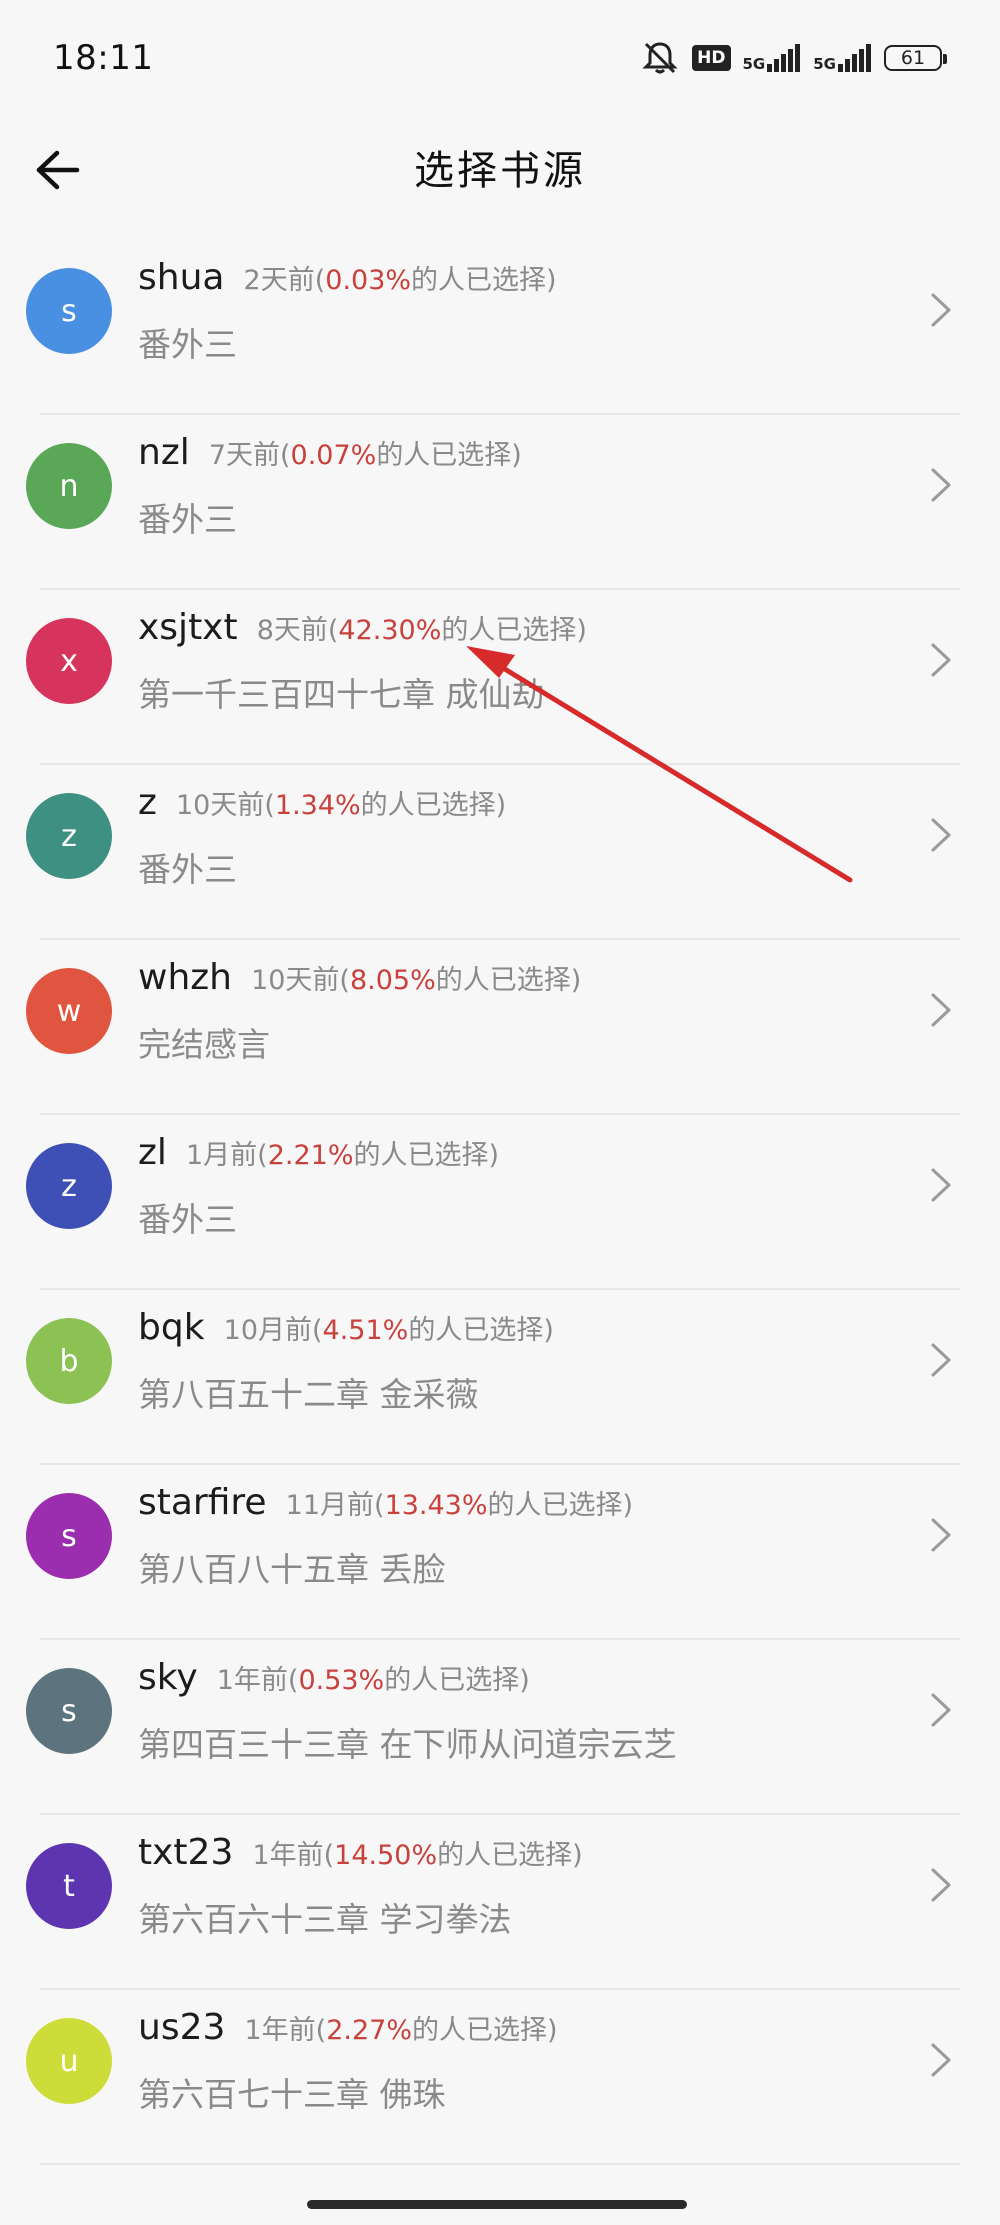 This screenshot has width=1000, height=2225. What do you see at coordinates (69, 1886) in the screenshot?
I see `source-avatar: t` at bounding box center [69, 1886].